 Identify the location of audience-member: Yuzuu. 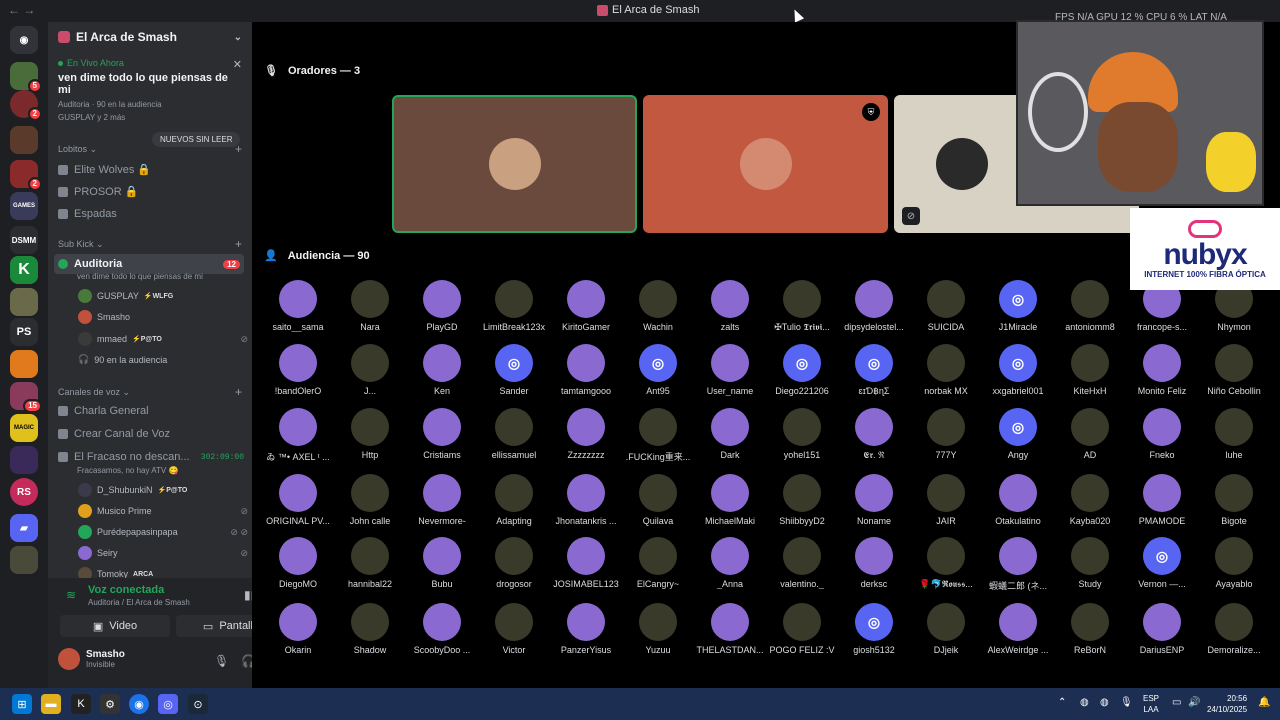
(658, 629).